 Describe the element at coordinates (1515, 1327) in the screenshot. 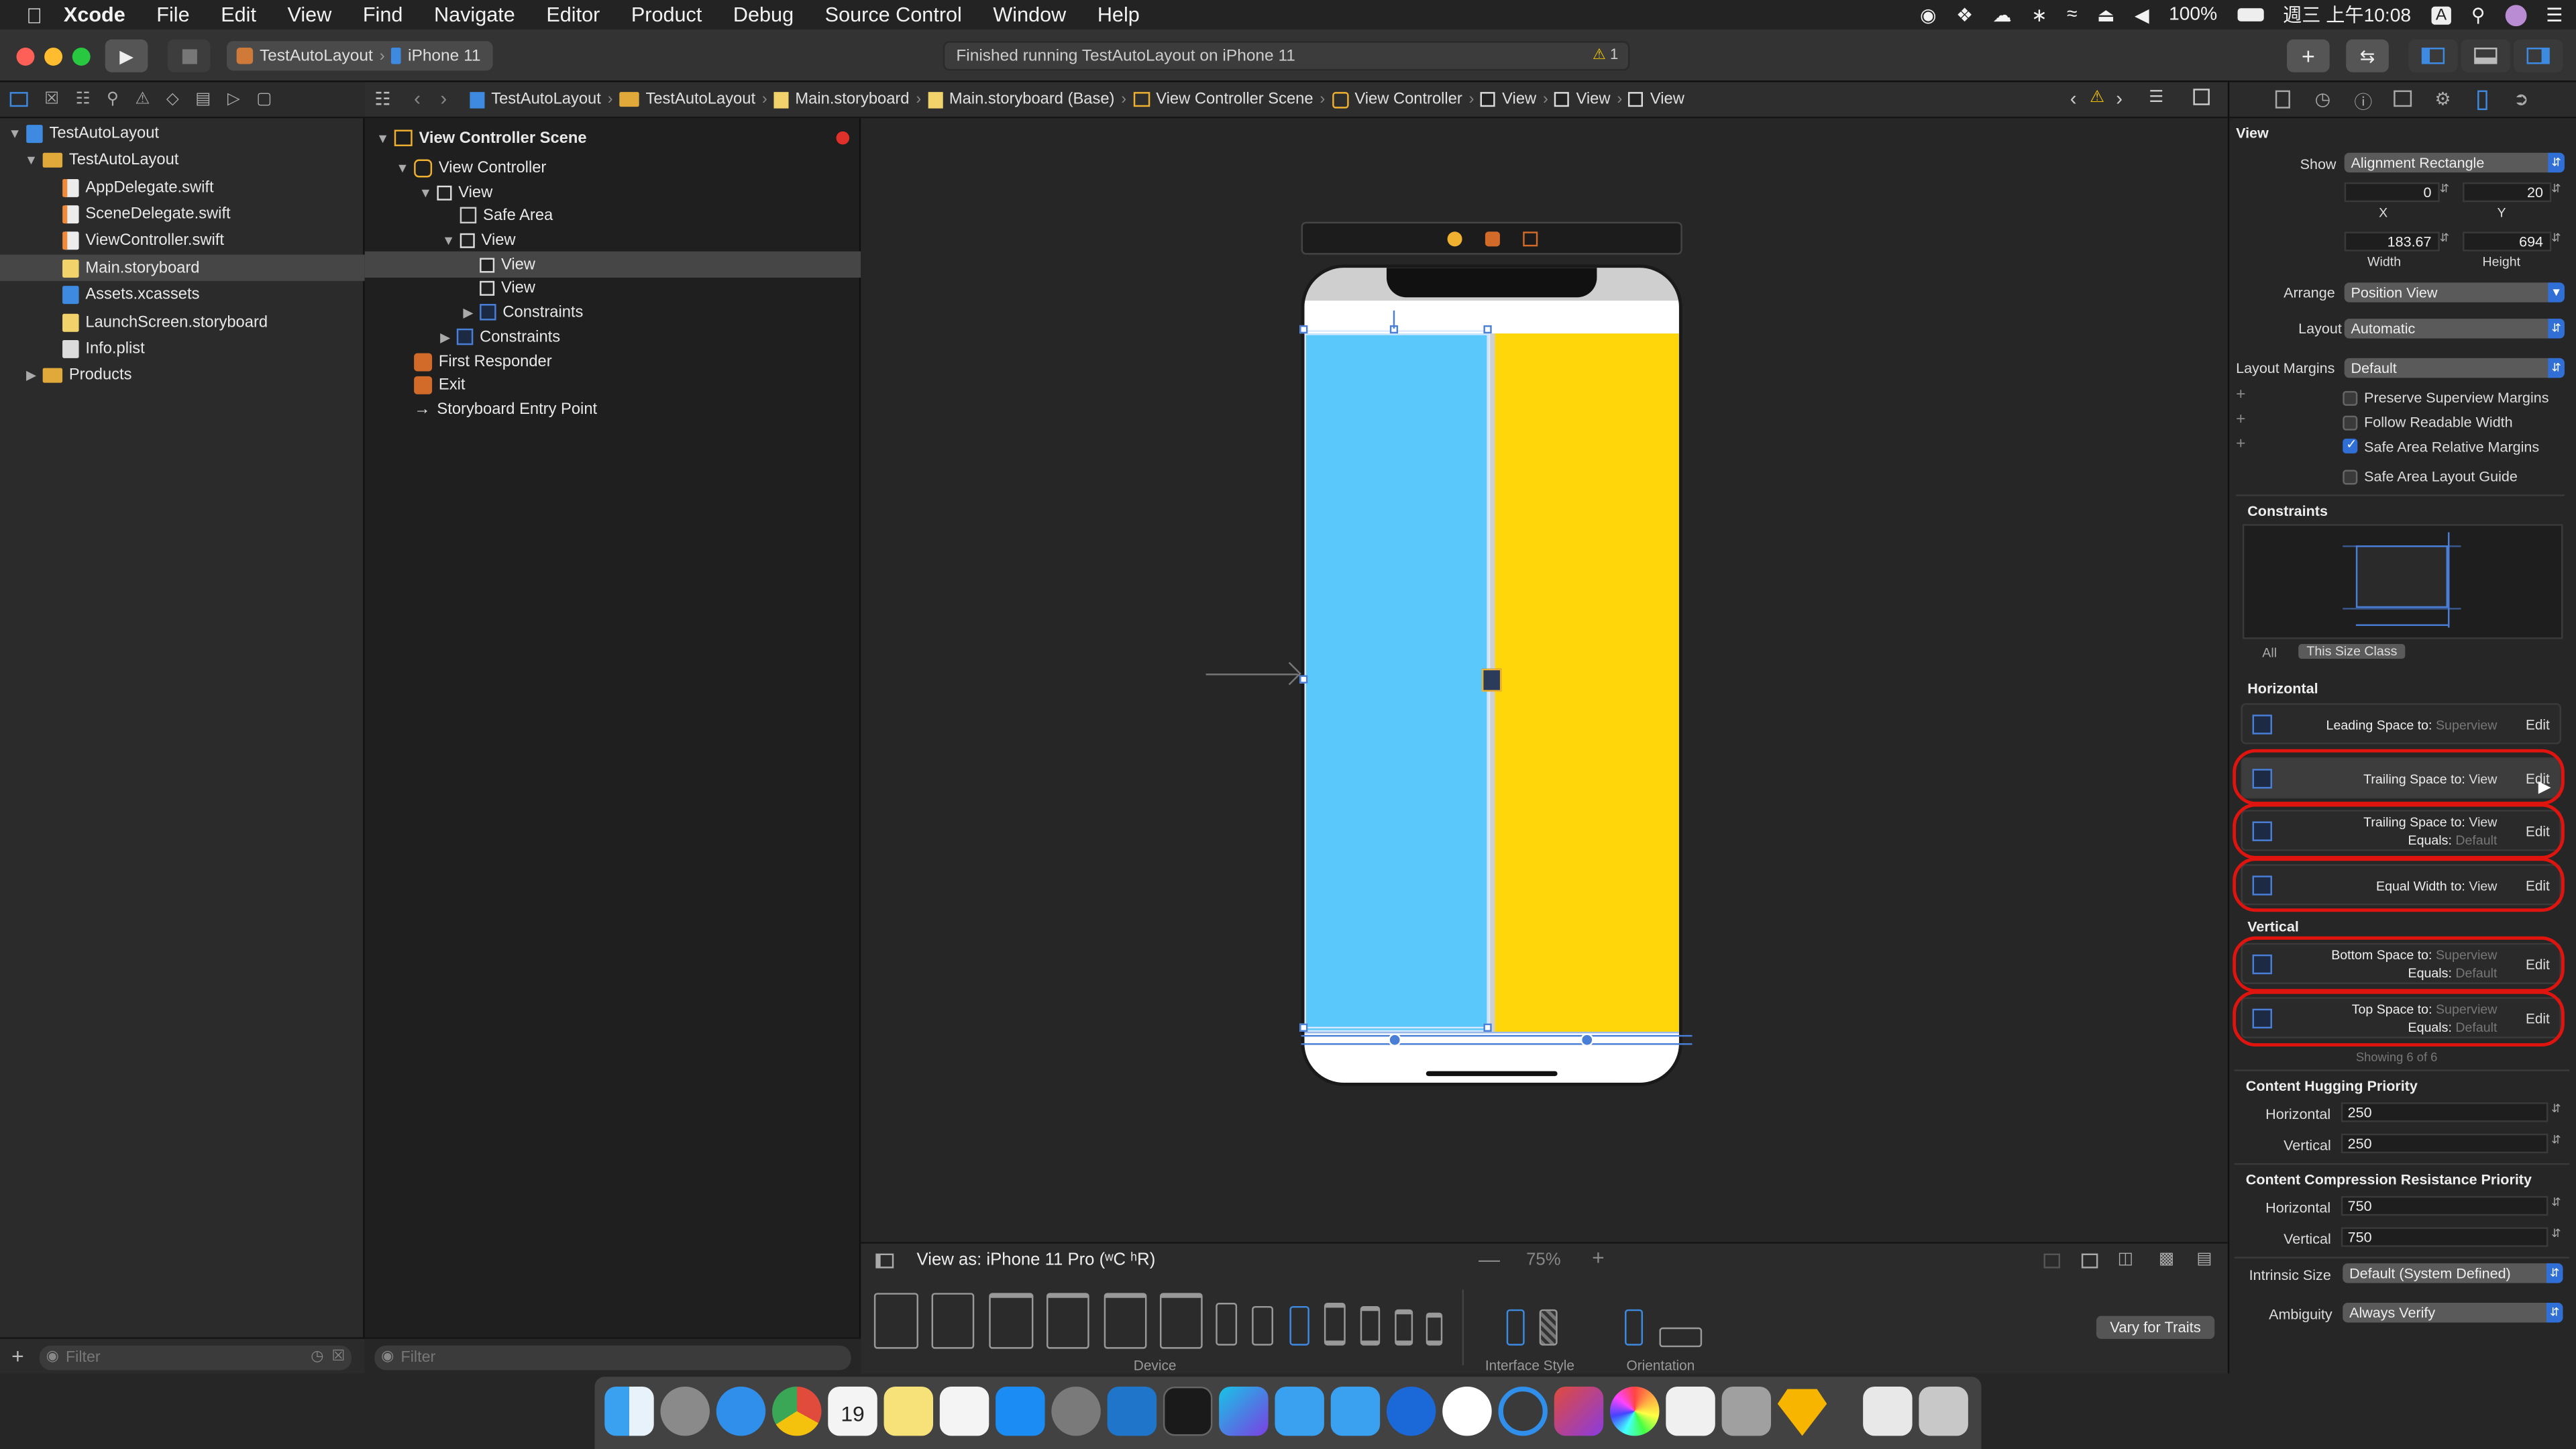

I see `interface-style-light` at that location.